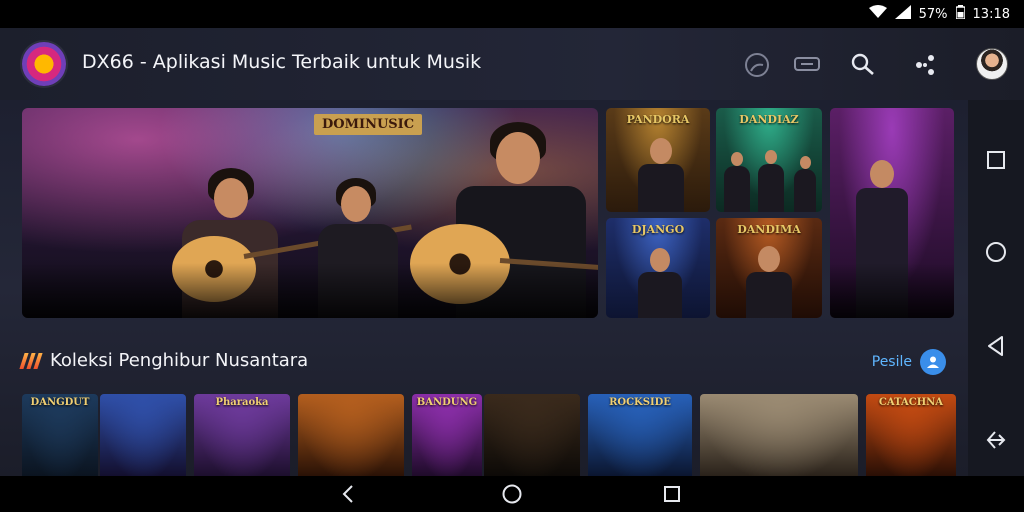 This screenshot has height=512, width=1024. I want to click on battery-percent: 57%, so click(933, 14).